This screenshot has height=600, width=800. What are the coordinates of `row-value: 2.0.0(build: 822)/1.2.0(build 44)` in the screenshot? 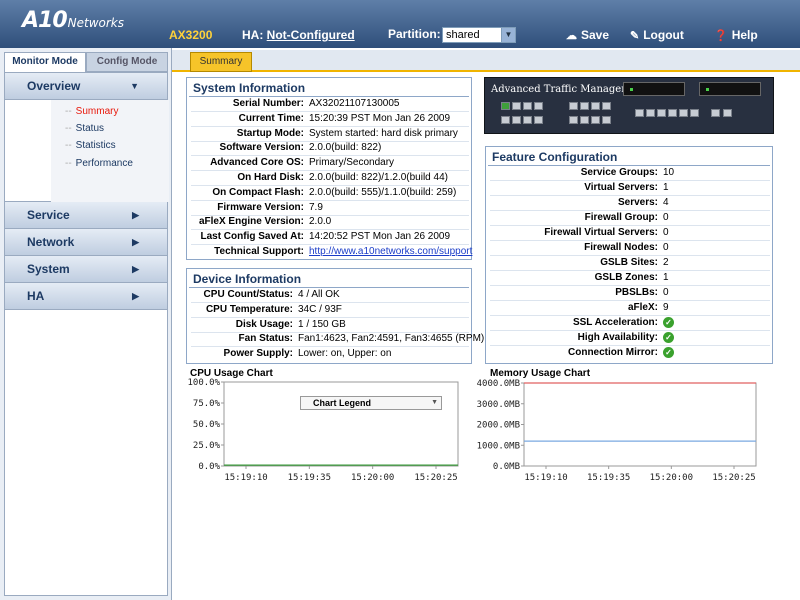 It's located at (378, 177).